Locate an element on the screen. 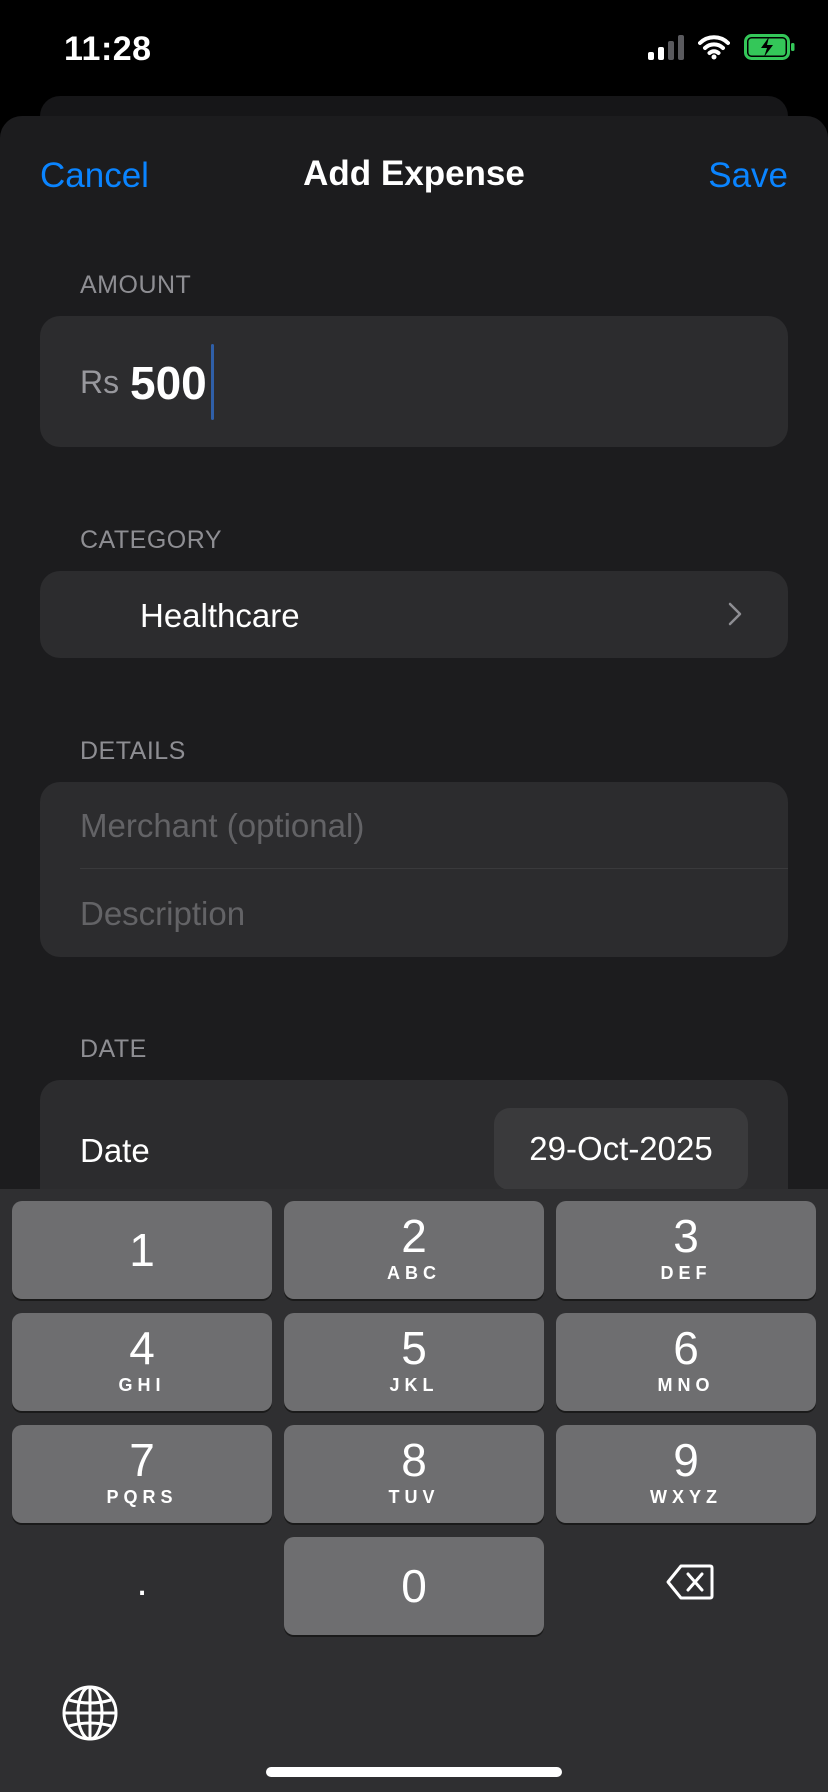 This screenshot has width=828, height=1792. key-3: 3 DEF is located at coordinates (686, 1250).